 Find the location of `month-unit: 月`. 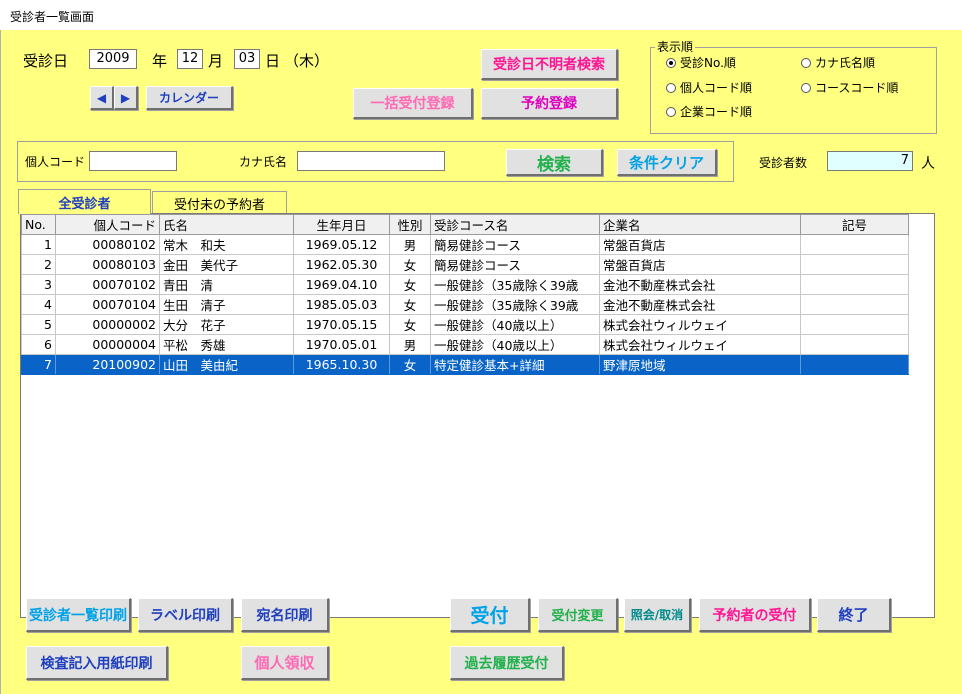

month-unit: 月 is located at coordinates (216, 61).